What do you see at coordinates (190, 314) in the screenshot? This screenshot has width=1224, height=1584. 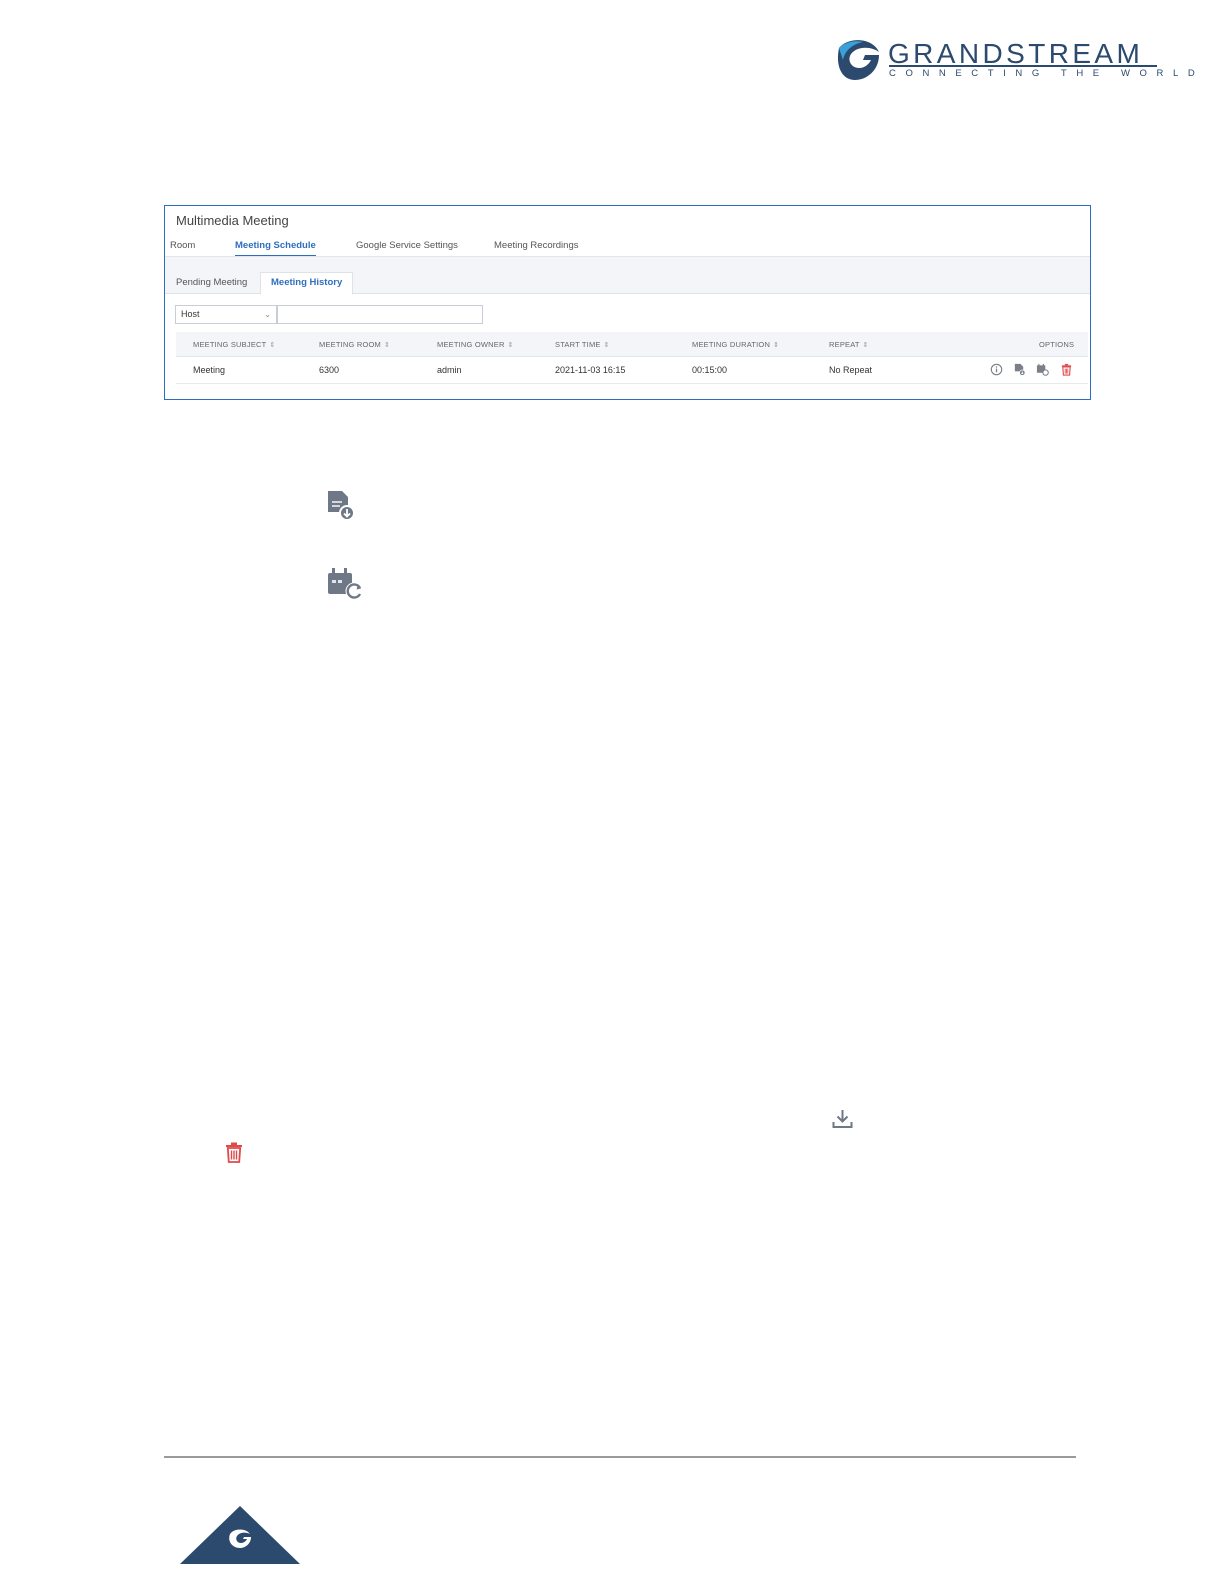 I see `filter-type-value: Host` at bounding box center [190, 314].